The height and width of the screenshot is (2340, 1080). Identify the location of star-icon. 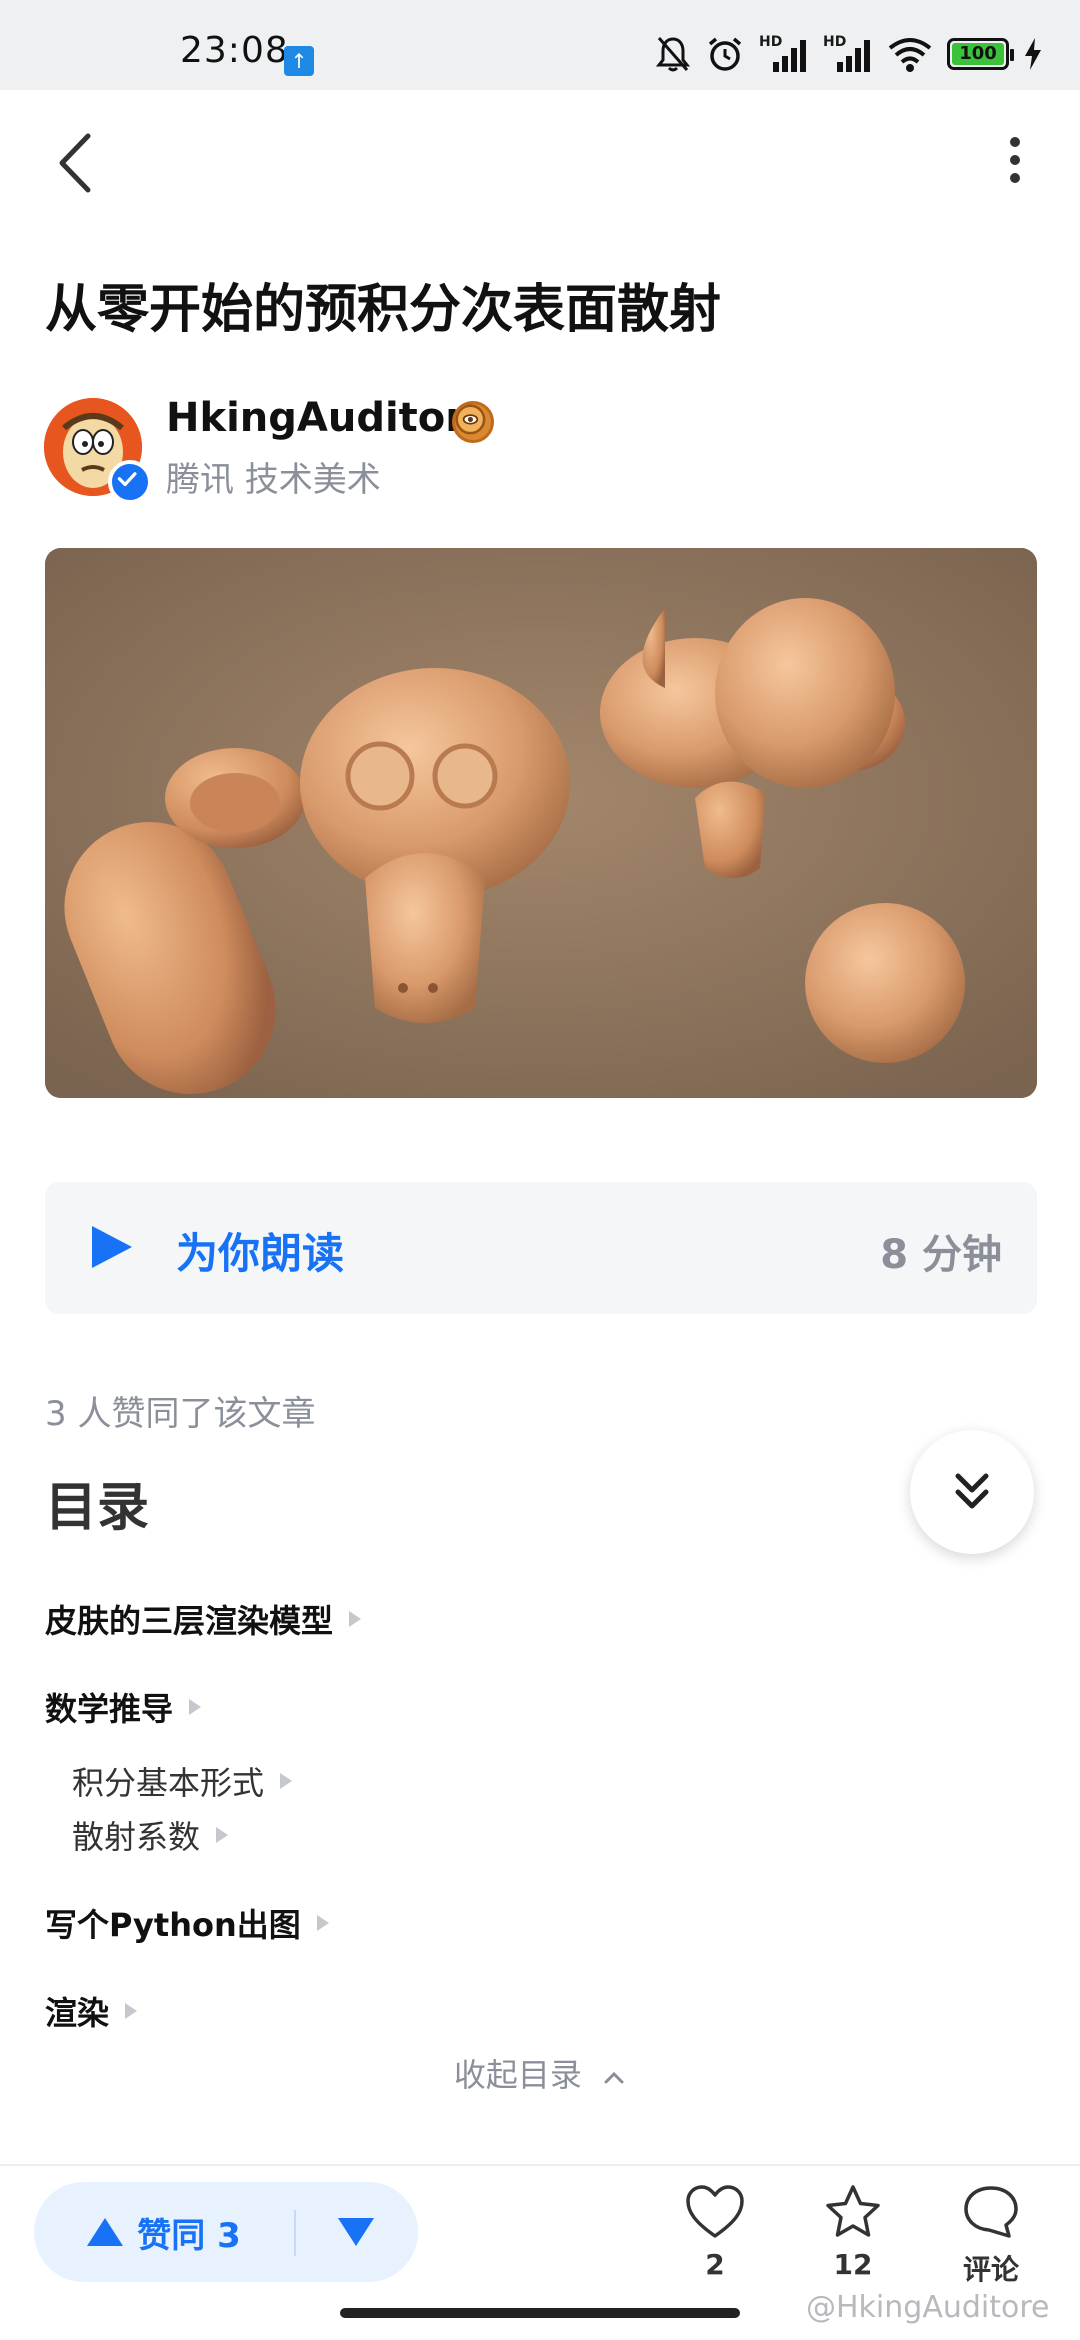
(853, 2211).